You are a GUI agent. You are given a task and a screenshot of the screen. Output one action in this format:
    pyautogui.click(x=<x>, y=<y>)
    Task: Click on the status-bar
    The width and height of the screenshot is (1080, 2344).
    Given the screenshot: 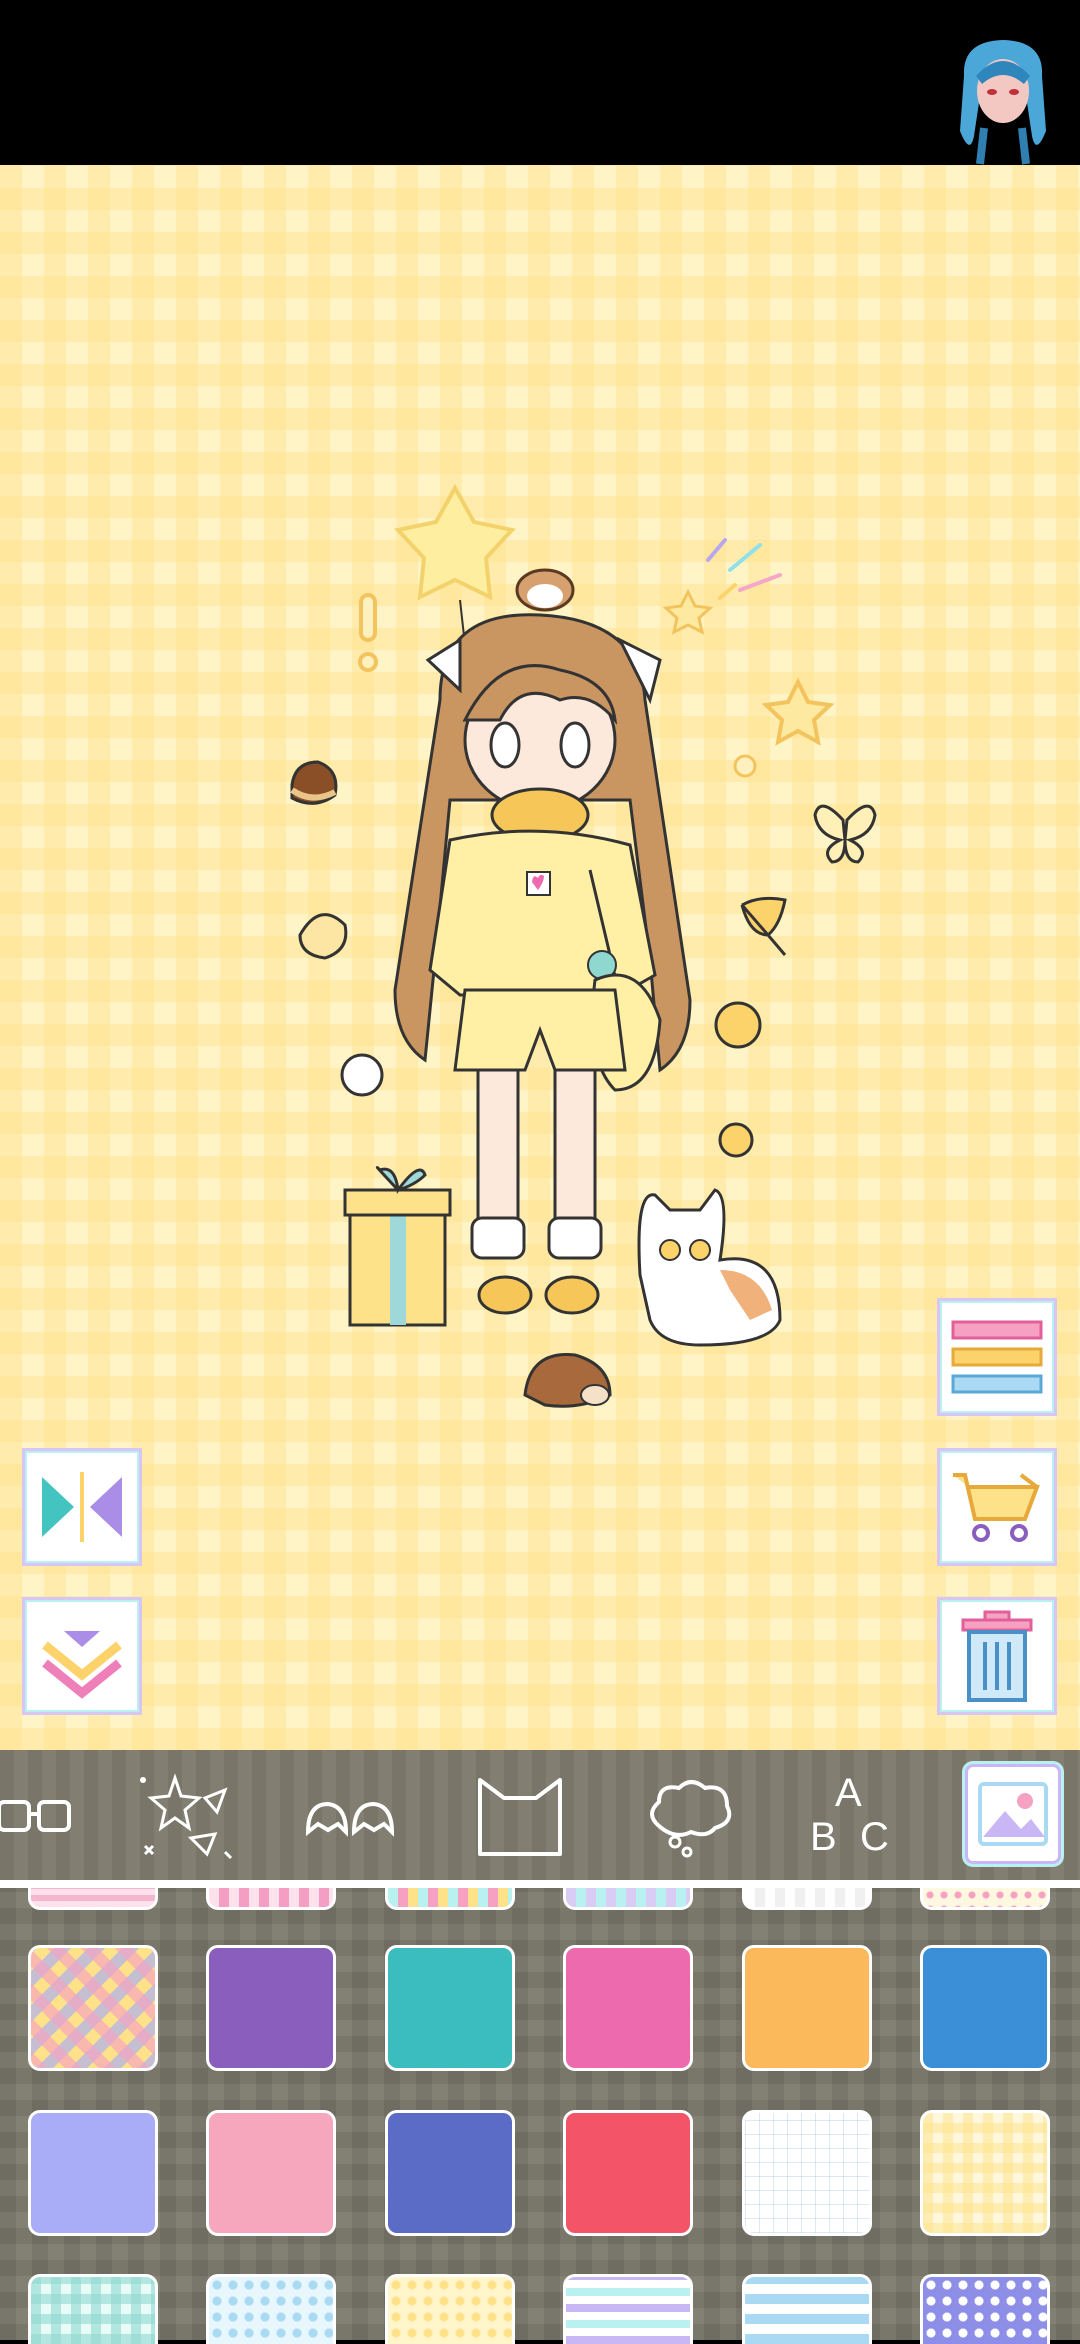 What is the action you would take?
    pyautogui.click(x=540, y=82)
    